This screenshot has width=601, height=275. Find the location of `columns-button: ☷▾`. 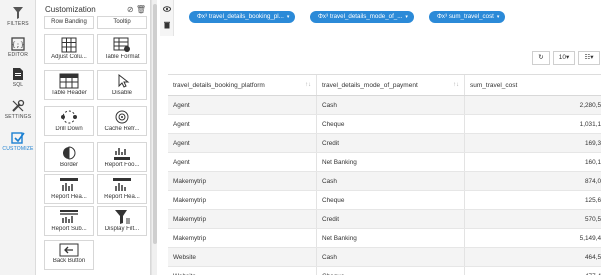

columns-button: ☷▾ is located at coordinates (589, 58).